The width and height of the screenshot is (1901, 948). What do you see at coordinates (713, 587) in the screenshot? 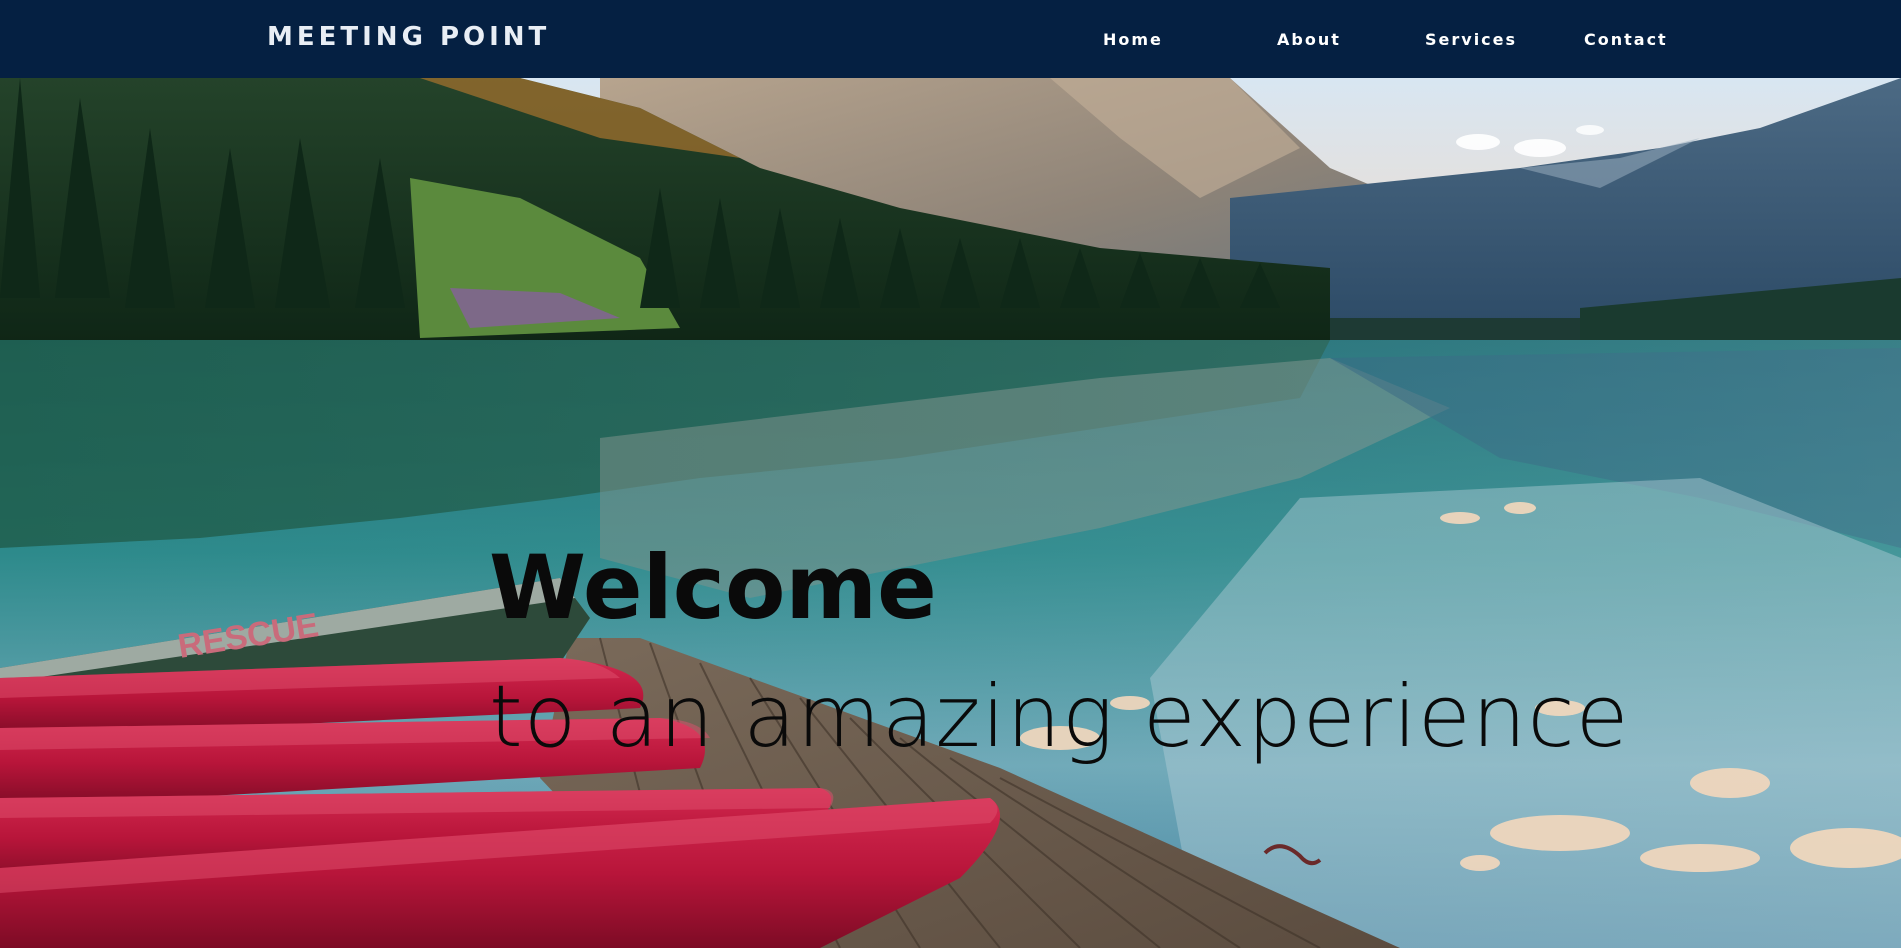
I see `hero-heading: Welcome` at bounding box center [713, 587].